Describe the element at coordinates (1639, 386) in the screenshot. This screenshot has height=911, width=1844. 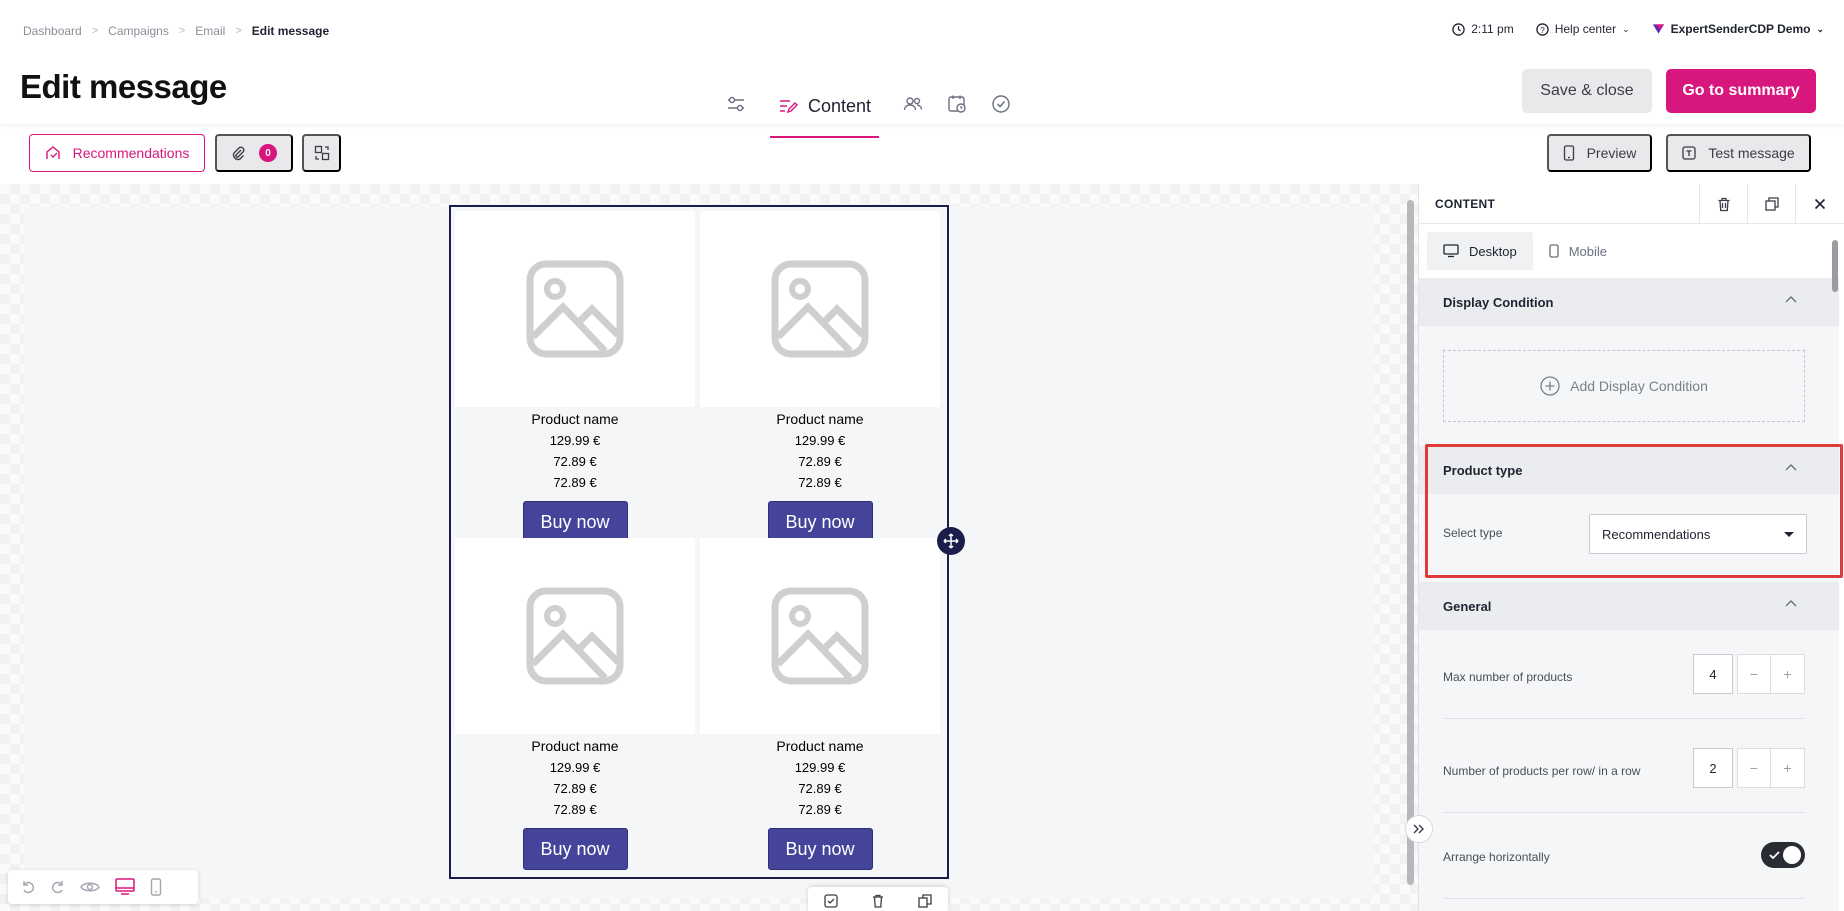
I see `add-display-condition-label: Add Display Condition` at that location.